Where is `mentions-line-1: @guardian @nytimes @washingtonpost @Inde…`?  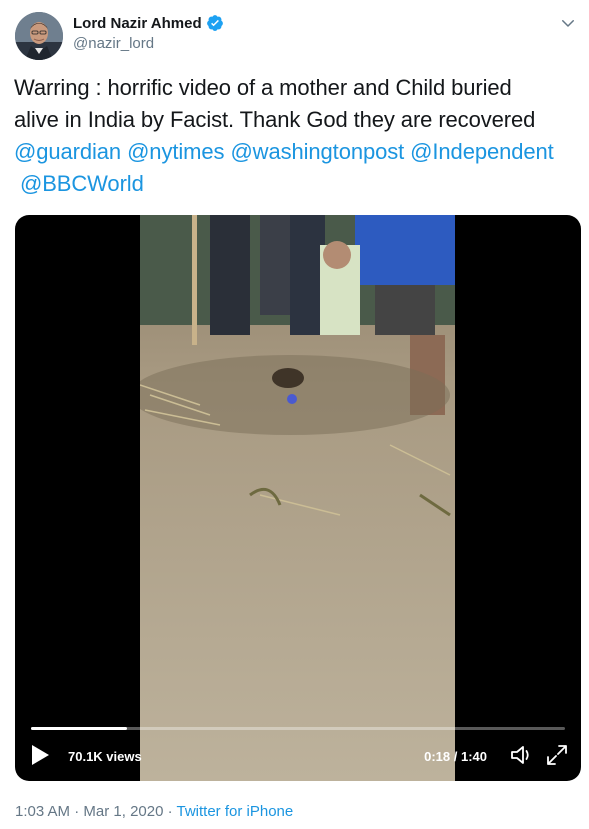 mentions-line-1: @guardian @nytimes @washingtonpost @Inde… is located at coordinates (299, 152).